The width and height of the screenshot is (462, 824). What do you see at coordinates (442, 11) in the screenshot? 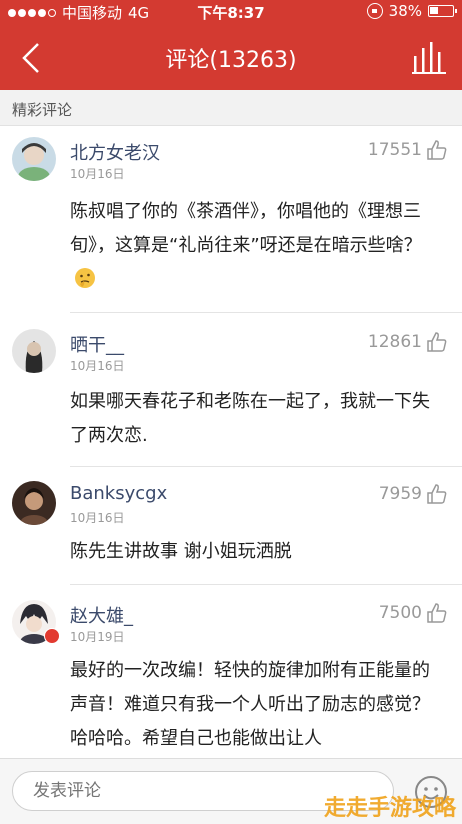
I see `battery-icon` at bounding box center [442, 11].